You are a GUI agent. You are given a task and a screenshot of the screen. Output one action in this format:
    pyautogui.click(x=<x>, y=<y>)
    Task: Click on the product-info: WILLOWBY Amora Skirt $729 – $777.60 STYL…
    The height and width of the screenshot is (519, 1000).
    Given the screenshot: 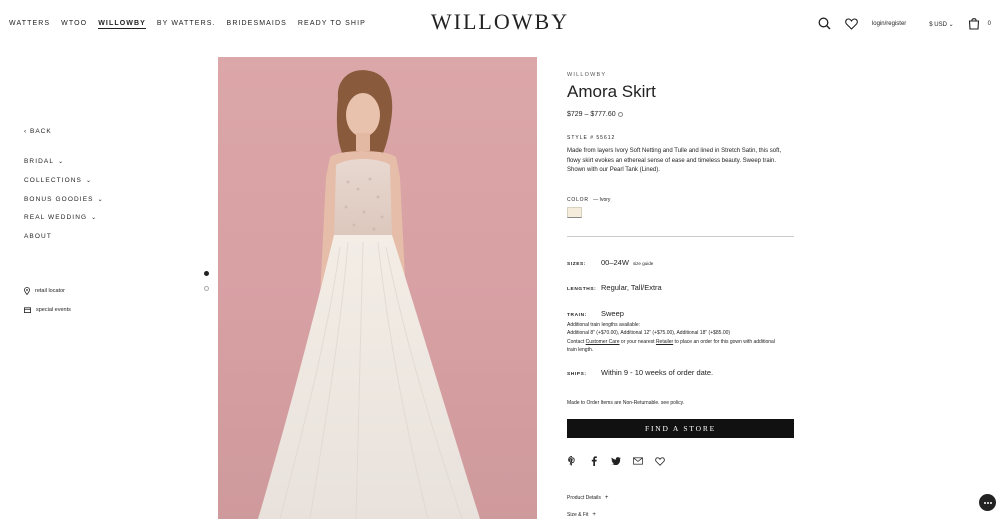 What is the action you would take?
    pyautogui.click(x=680, y=154)
    